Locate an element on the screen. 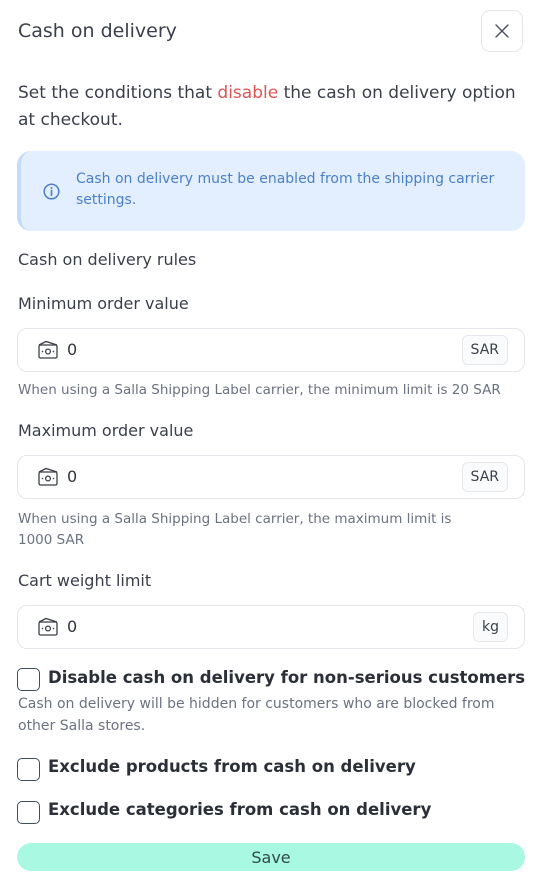  save-button: Save is located at coordinates (271, 857).